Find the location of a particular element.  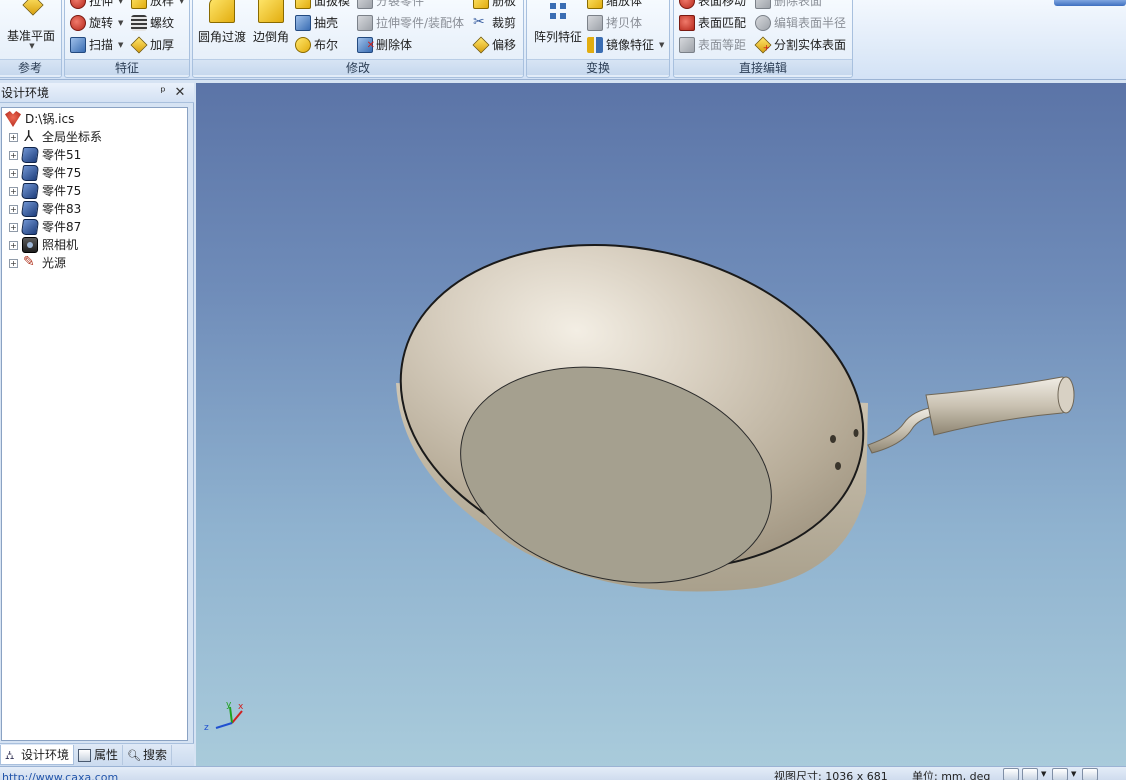

thicken-button: 加厚 is located at coordinates (152, 45).